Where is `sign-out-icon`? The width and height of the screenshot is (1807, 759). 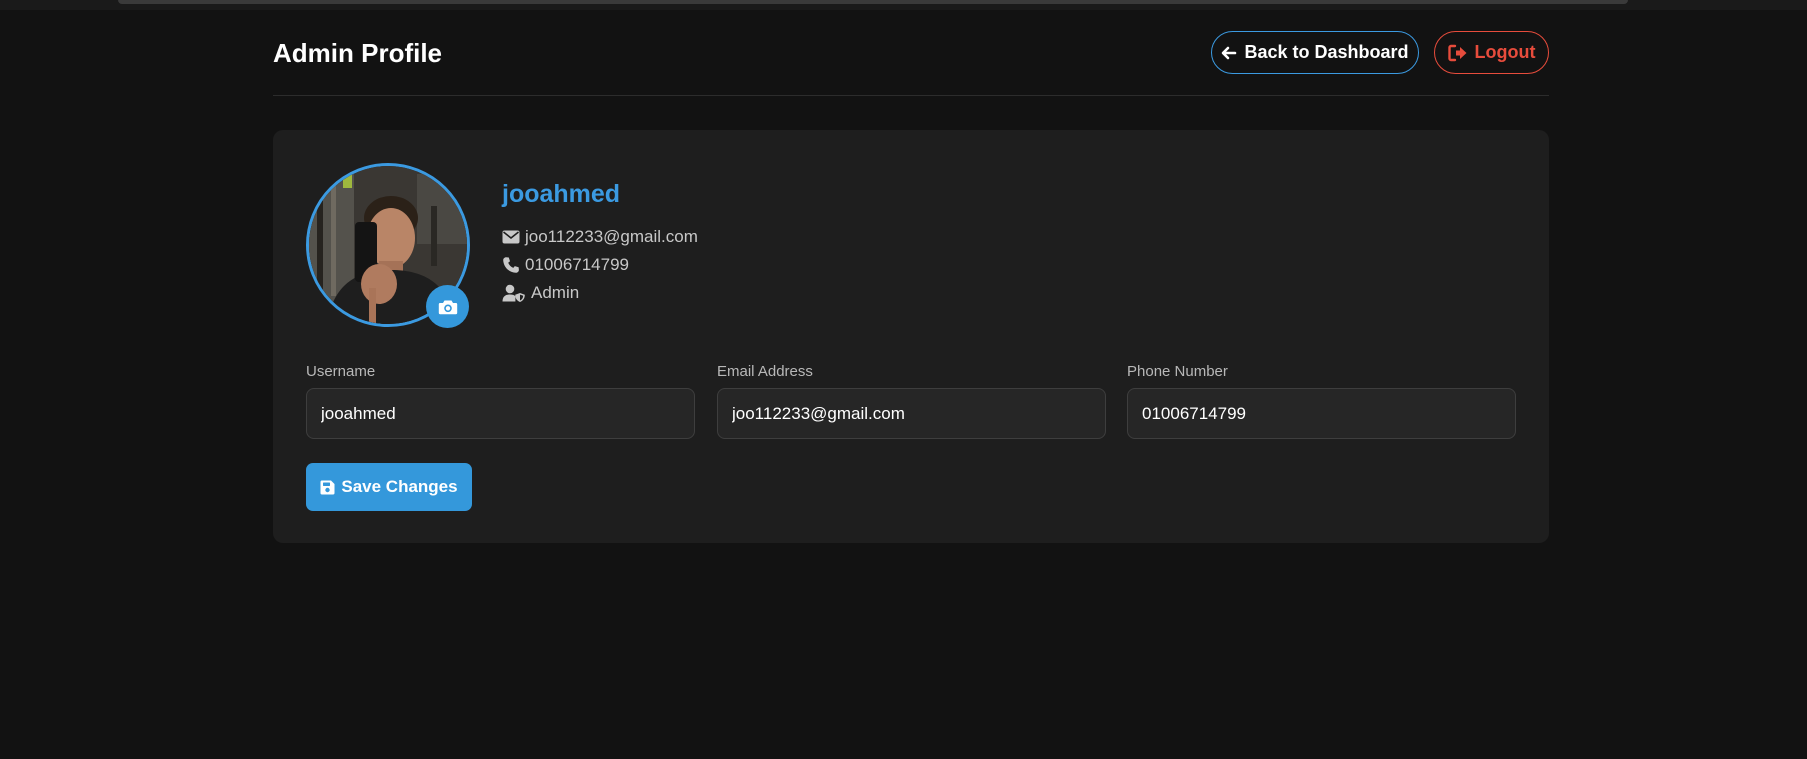 sign-out-icon is located at coordinates (1456, 52).